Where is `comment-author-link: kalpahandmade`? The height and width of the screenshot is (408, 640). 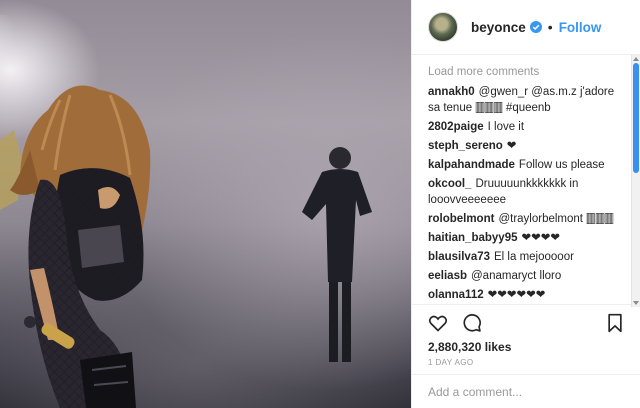
comment-author-link: kalpahandmade is located at coordinates (471, 165).